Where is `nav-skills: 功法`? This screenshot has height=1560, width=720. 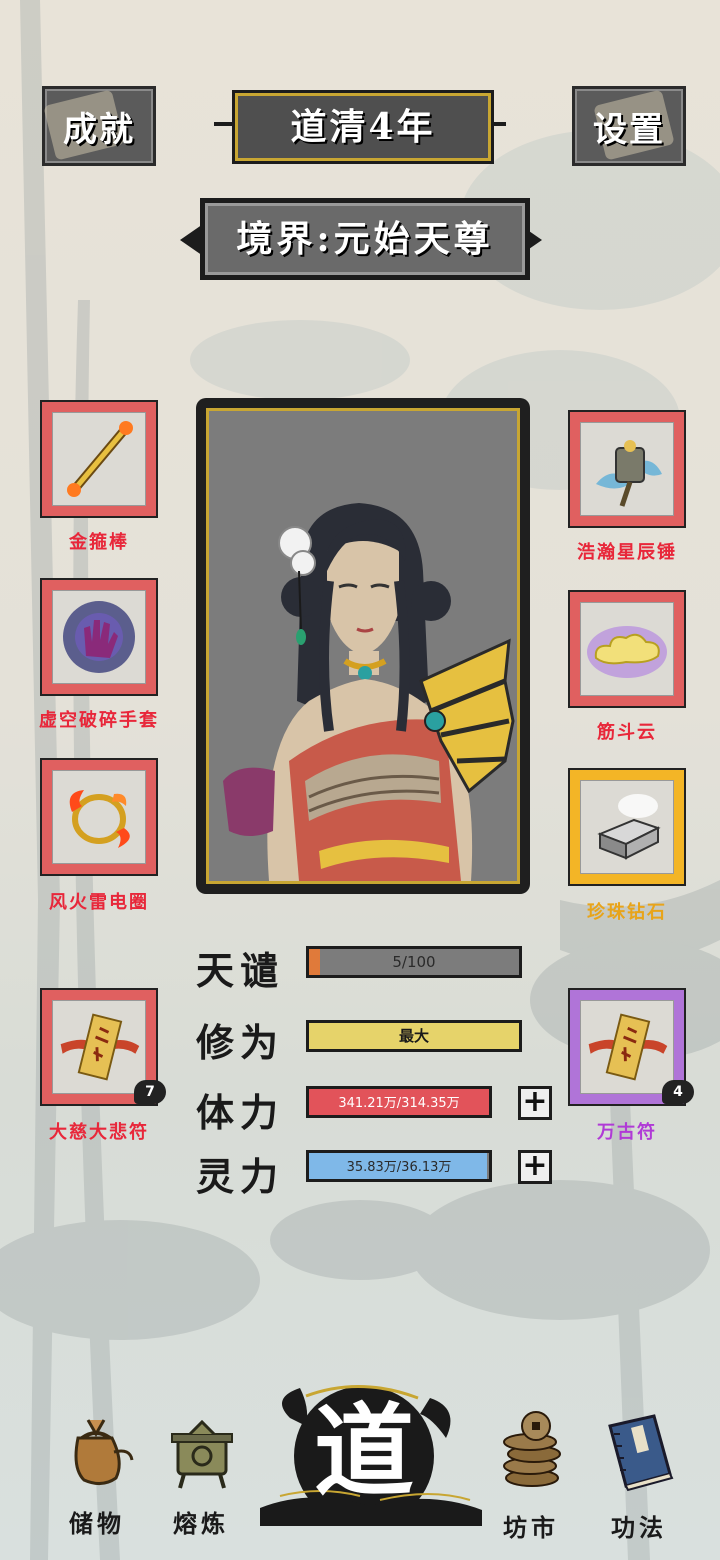
nav-skills: 功法 is located at coordinates (639, 1475).